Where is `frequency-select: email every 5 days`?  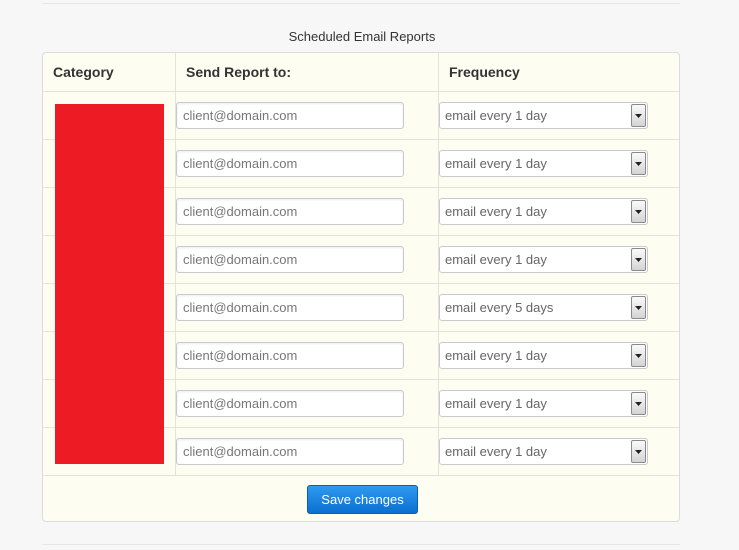
frequency-select: email every 5 days is located at coordinates (543, 307).